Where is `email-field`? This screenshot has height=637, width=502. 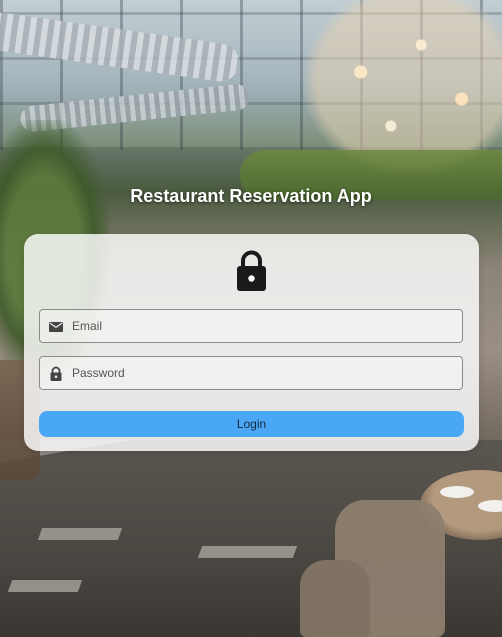
email-field is located at coordinates (251, 326).